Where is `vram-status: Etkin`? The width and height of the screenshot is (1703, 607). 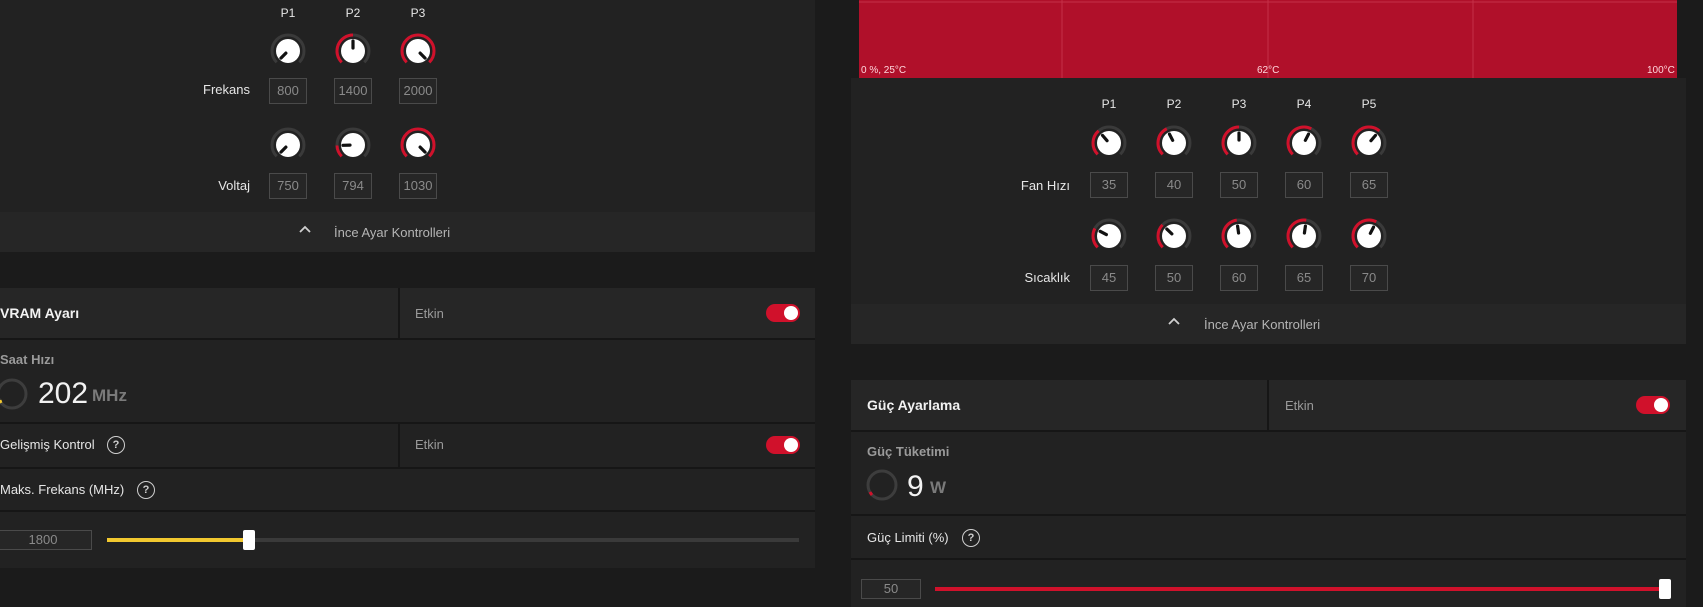
vram-status: Etkin is located at coordinates (429, 313).